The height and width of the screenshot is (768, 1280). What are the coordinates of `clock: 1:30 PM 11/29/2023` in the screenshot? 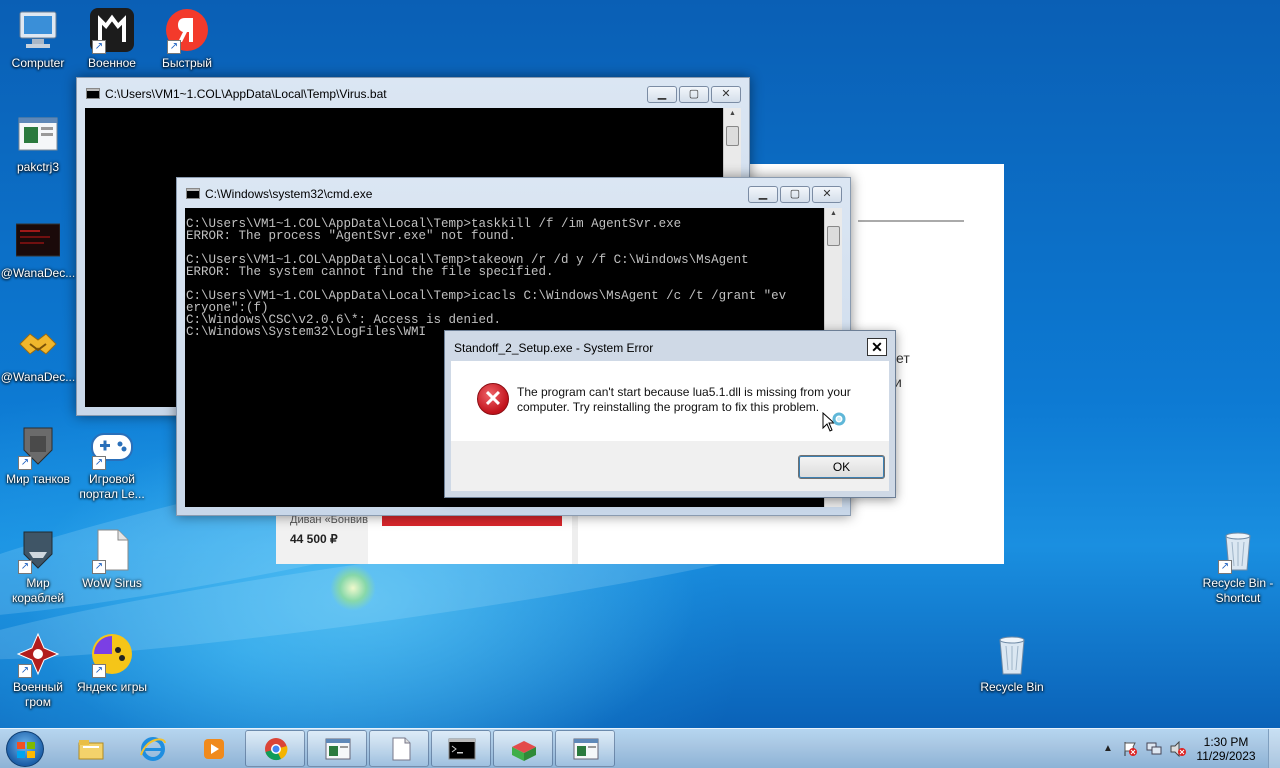 It's located at (1226, 749).